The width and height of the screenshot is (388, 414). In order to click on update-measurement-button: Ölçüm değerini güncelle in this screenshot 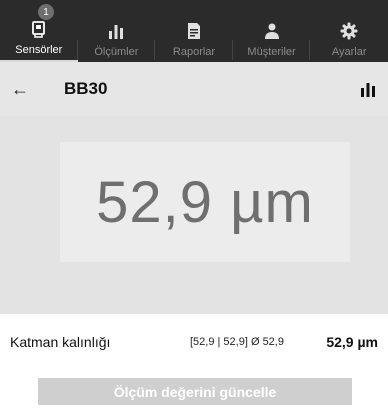, I will do `click(195, 391)`.